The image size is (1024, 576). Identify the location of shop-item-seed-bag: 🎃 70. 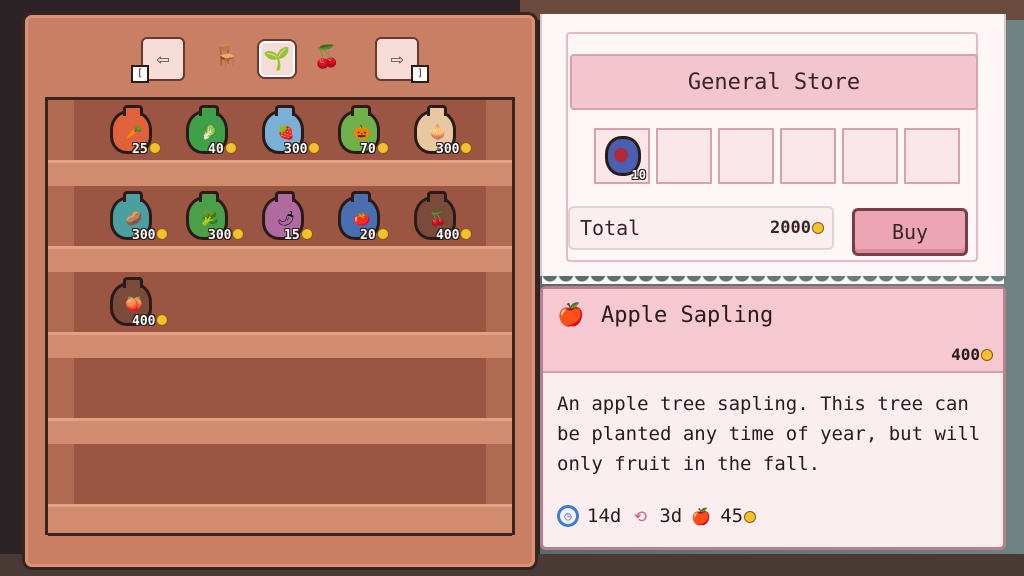
(368, 135).